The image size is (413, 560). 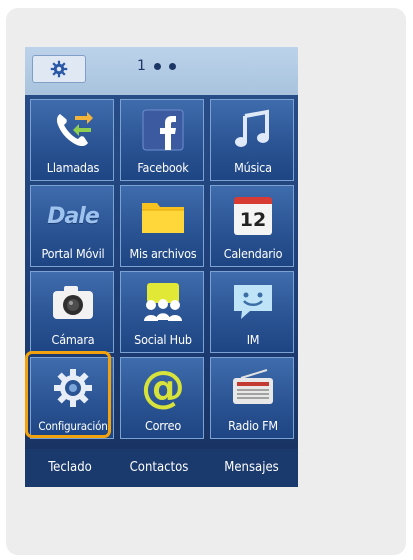 What do you see at coordinates (251, 468) in the screenshot?
I see `dock-mensajes: Mensajes` at bounding box center [251, 468].